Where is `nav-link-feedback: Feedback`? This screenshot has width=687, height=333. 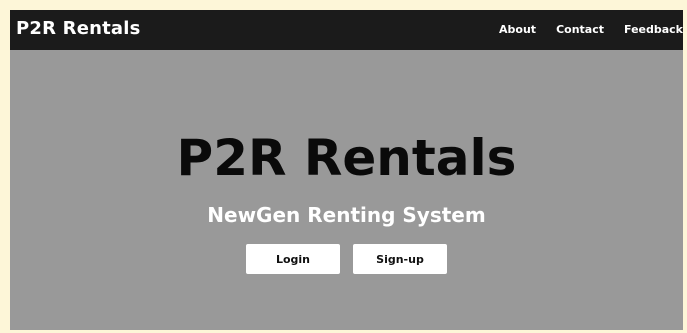 nav-link-feedback: Feedback is located at coordinates (653, 30).